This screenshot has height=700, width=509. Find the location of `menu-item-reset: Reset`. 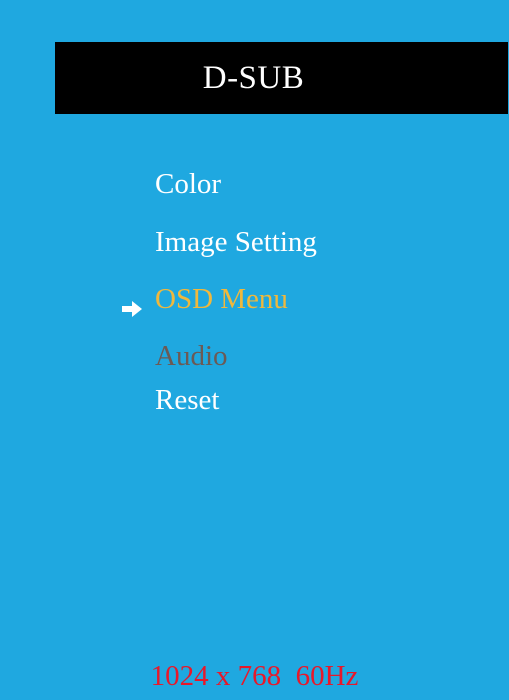

menu-item-reset: Reset is located at coordinates (187, 400).